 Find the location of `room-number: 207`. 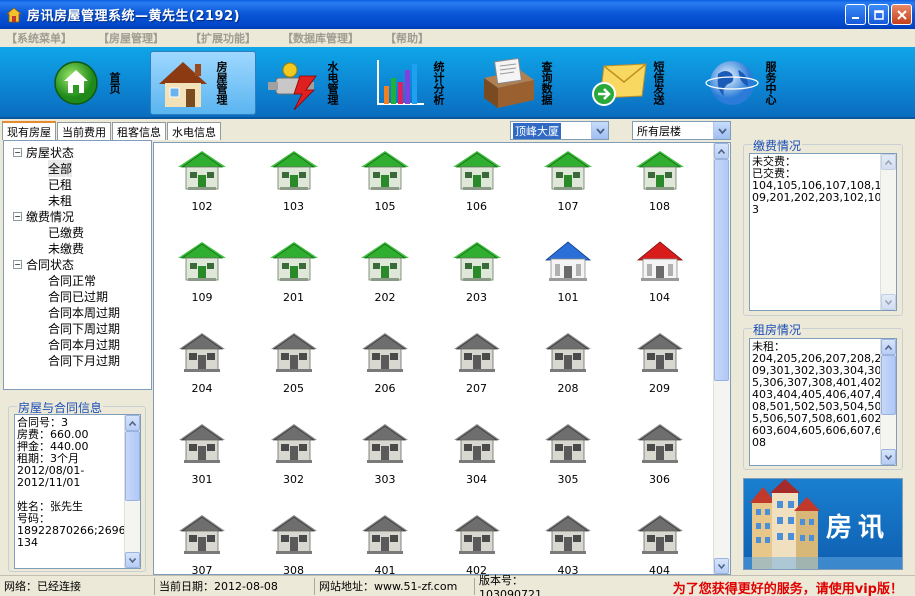

room-number: 207 is located at coordinates (476, 388).